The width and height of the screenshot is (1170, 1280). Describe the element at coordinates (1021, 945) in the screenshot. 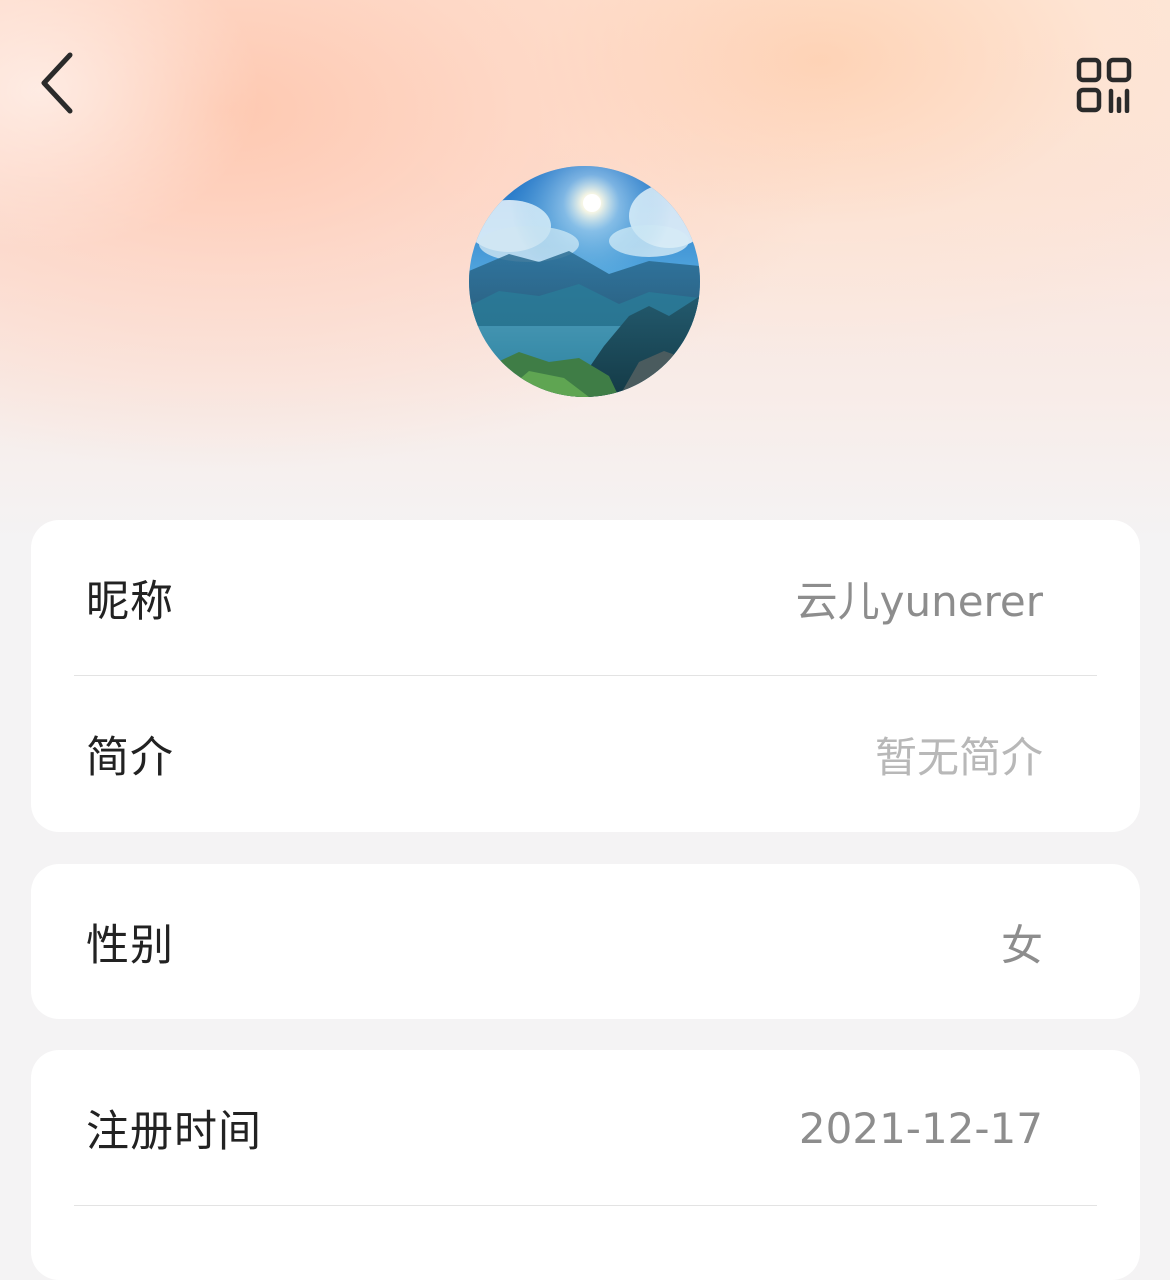

I see `gender-value: 女` at that location.